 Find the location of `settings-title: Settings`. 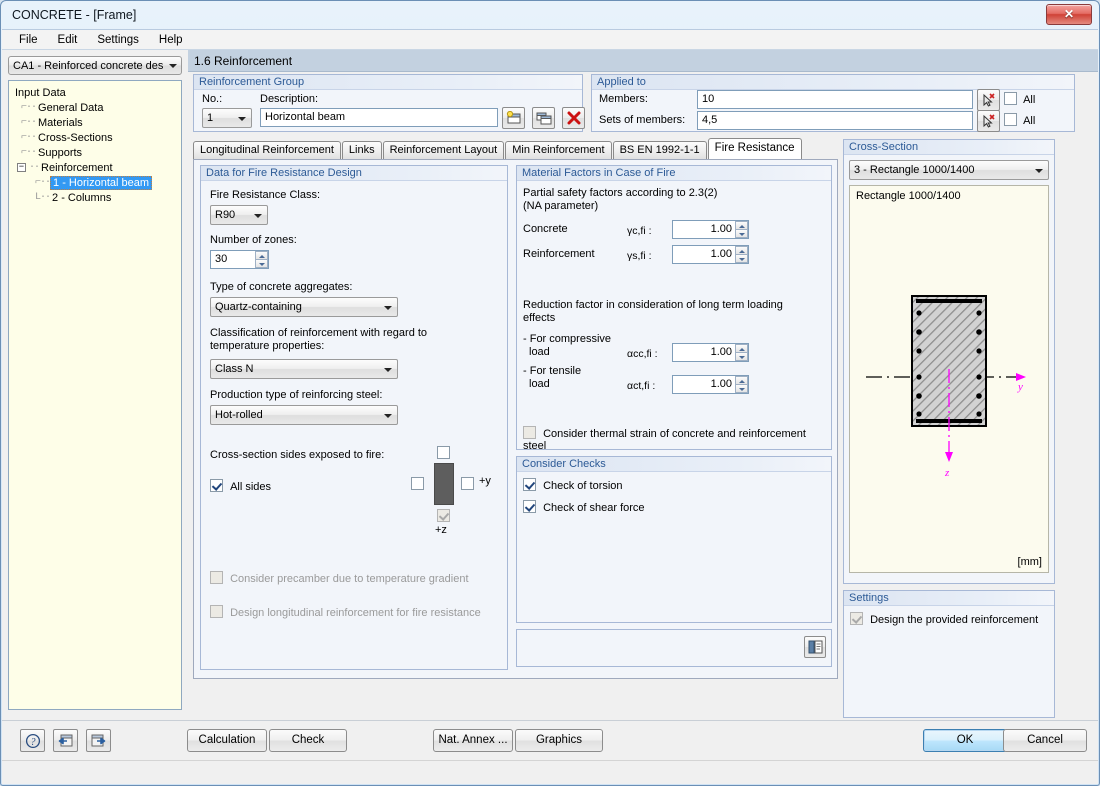

settings-title: Settings is located at coordinates (949, 598).